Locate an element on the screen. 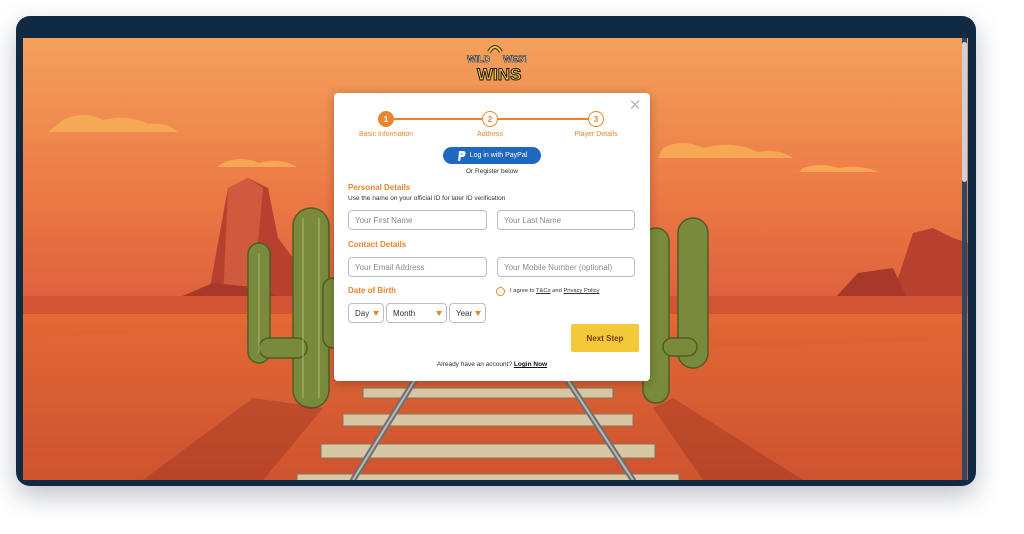 This screenshot has height=534, width=1024. tcs-link: T&Cs is located at coordinates (543, 291).